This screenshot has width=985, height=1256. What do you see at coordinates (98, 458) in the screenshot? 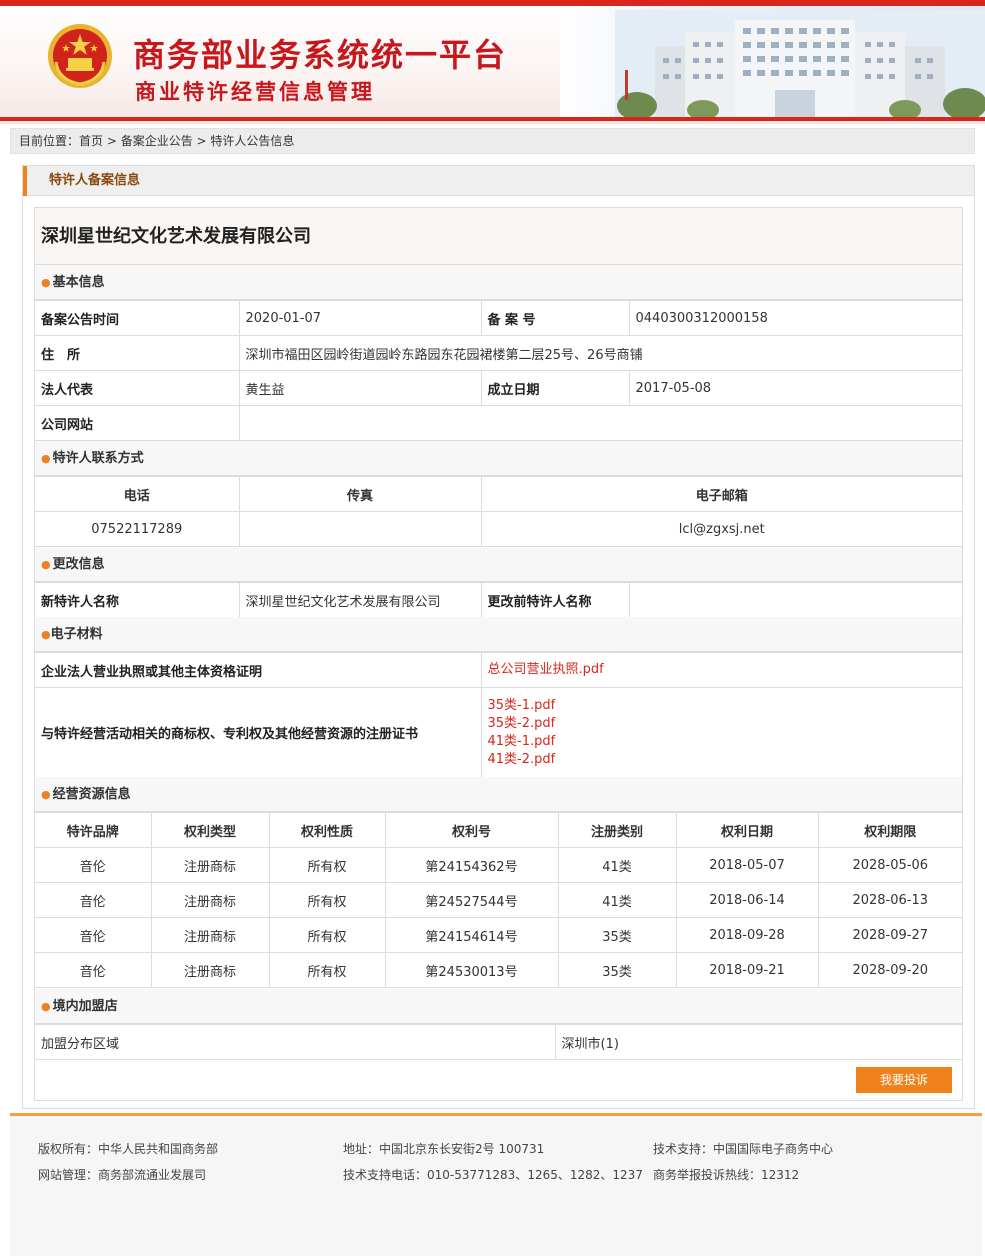
I see `section-title: 特许人联系方式` at bounding box center [98, 458].